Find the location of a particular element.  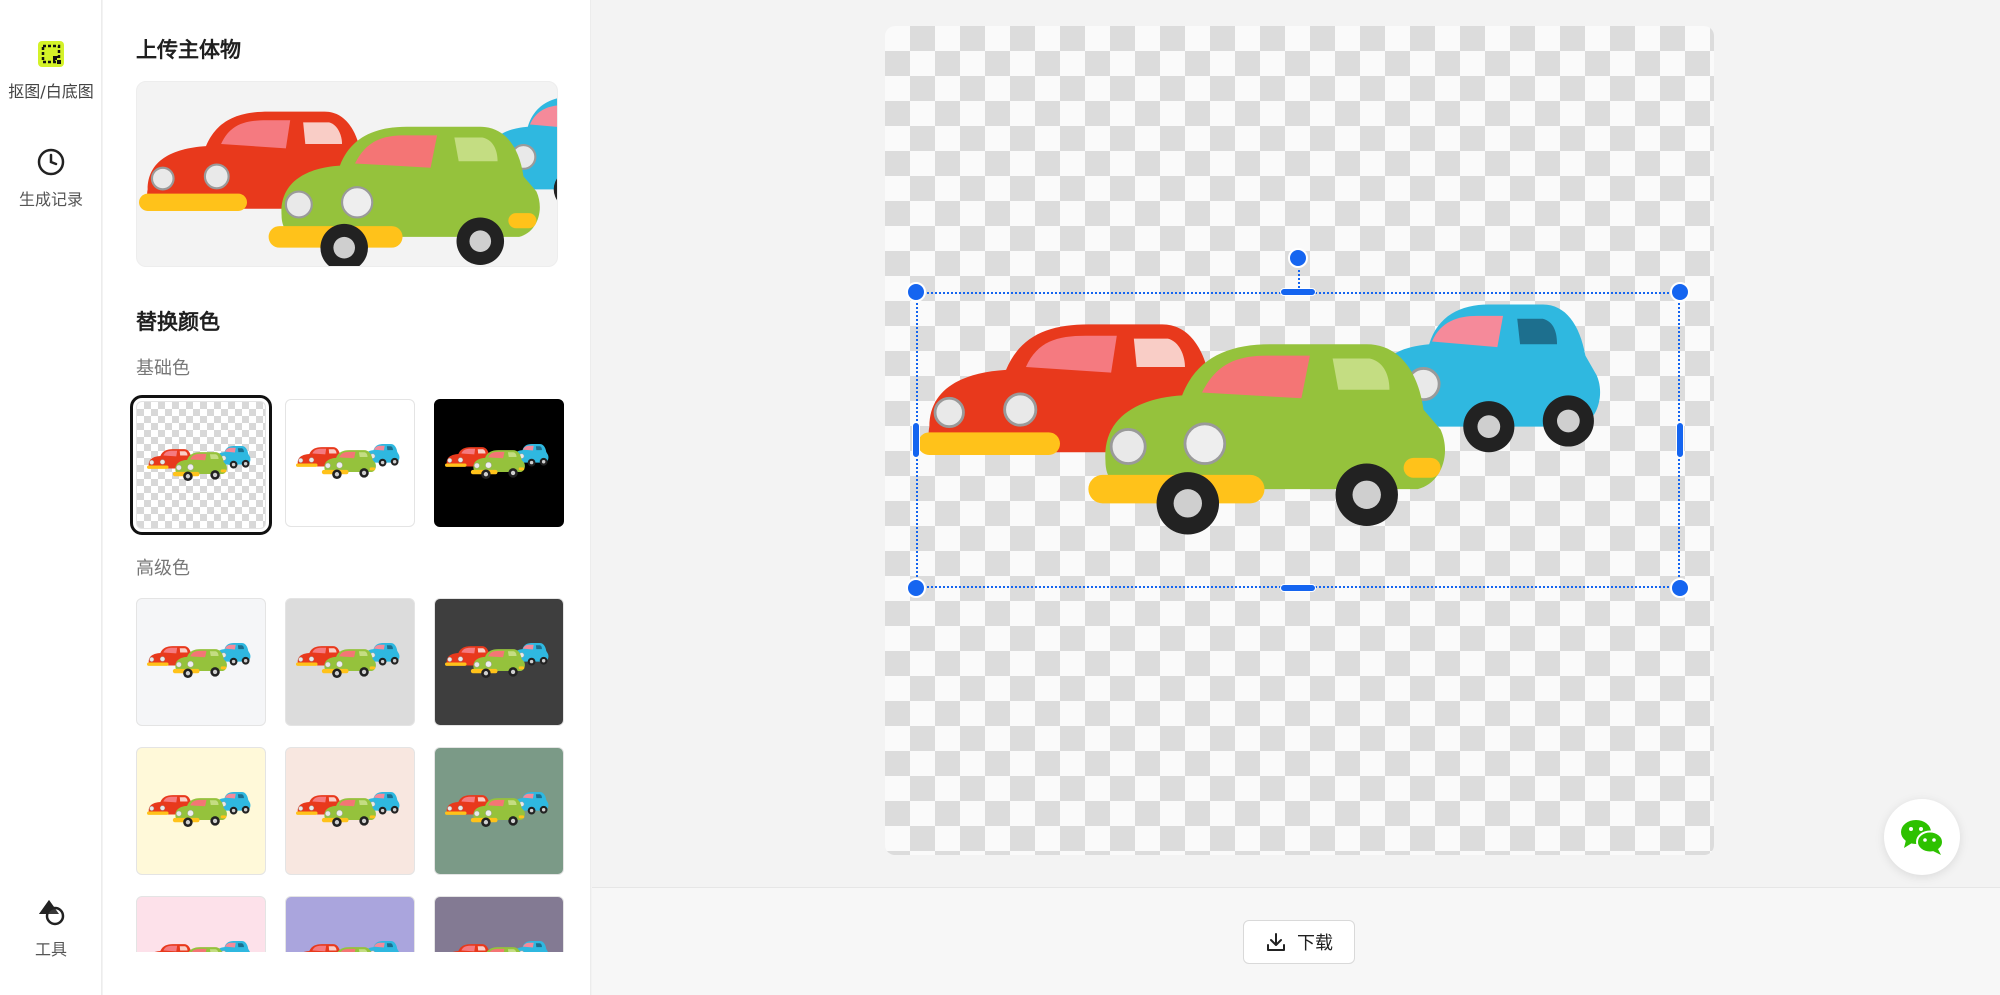

resize-handle-bottom-left is located at coordinates (916, 588).